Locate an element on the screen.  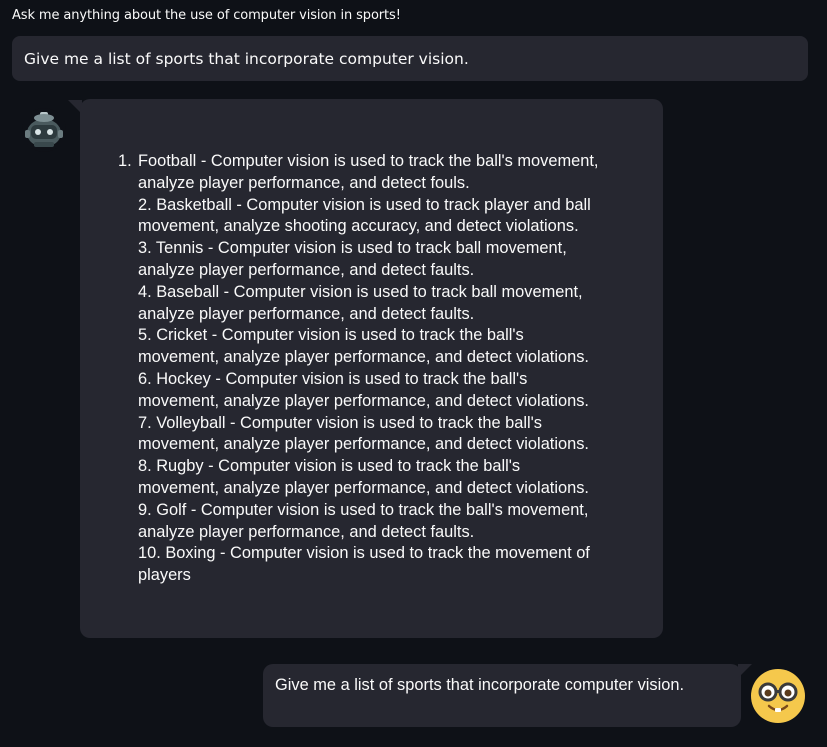
bot-line: players is located at coordinates (164, 575).